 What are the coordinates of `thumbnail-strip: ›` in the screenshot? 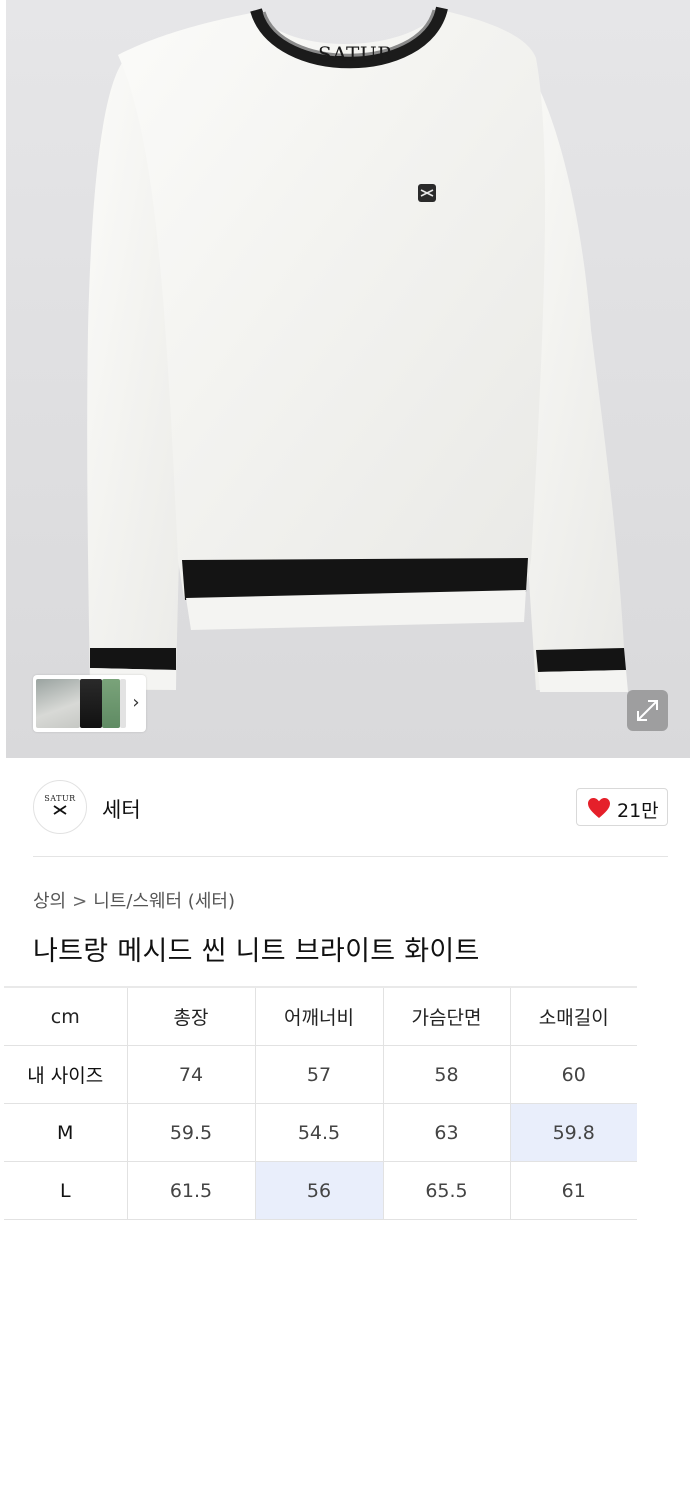 It's located at (89, 703).